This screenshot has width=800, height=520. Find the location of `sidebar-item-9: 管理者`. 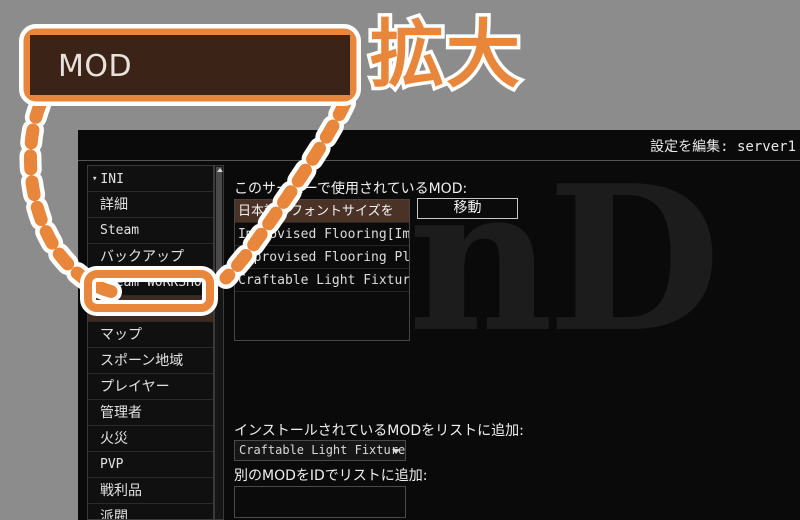

sidebar-item-9: 管理者 is located at coordinates (150, 413).